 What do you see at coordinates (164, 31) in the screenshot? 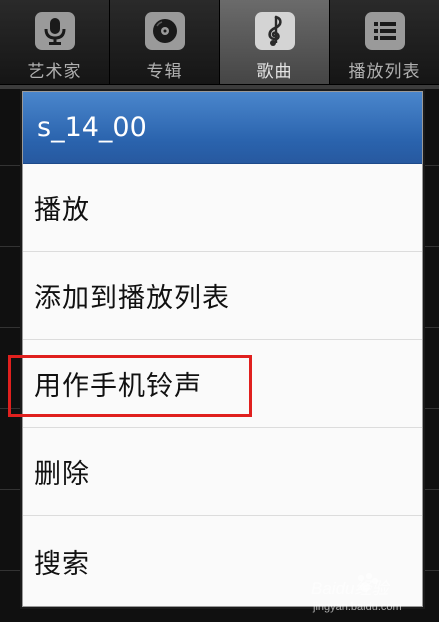
I see `disc-icon` at bounding box center [164, 31].